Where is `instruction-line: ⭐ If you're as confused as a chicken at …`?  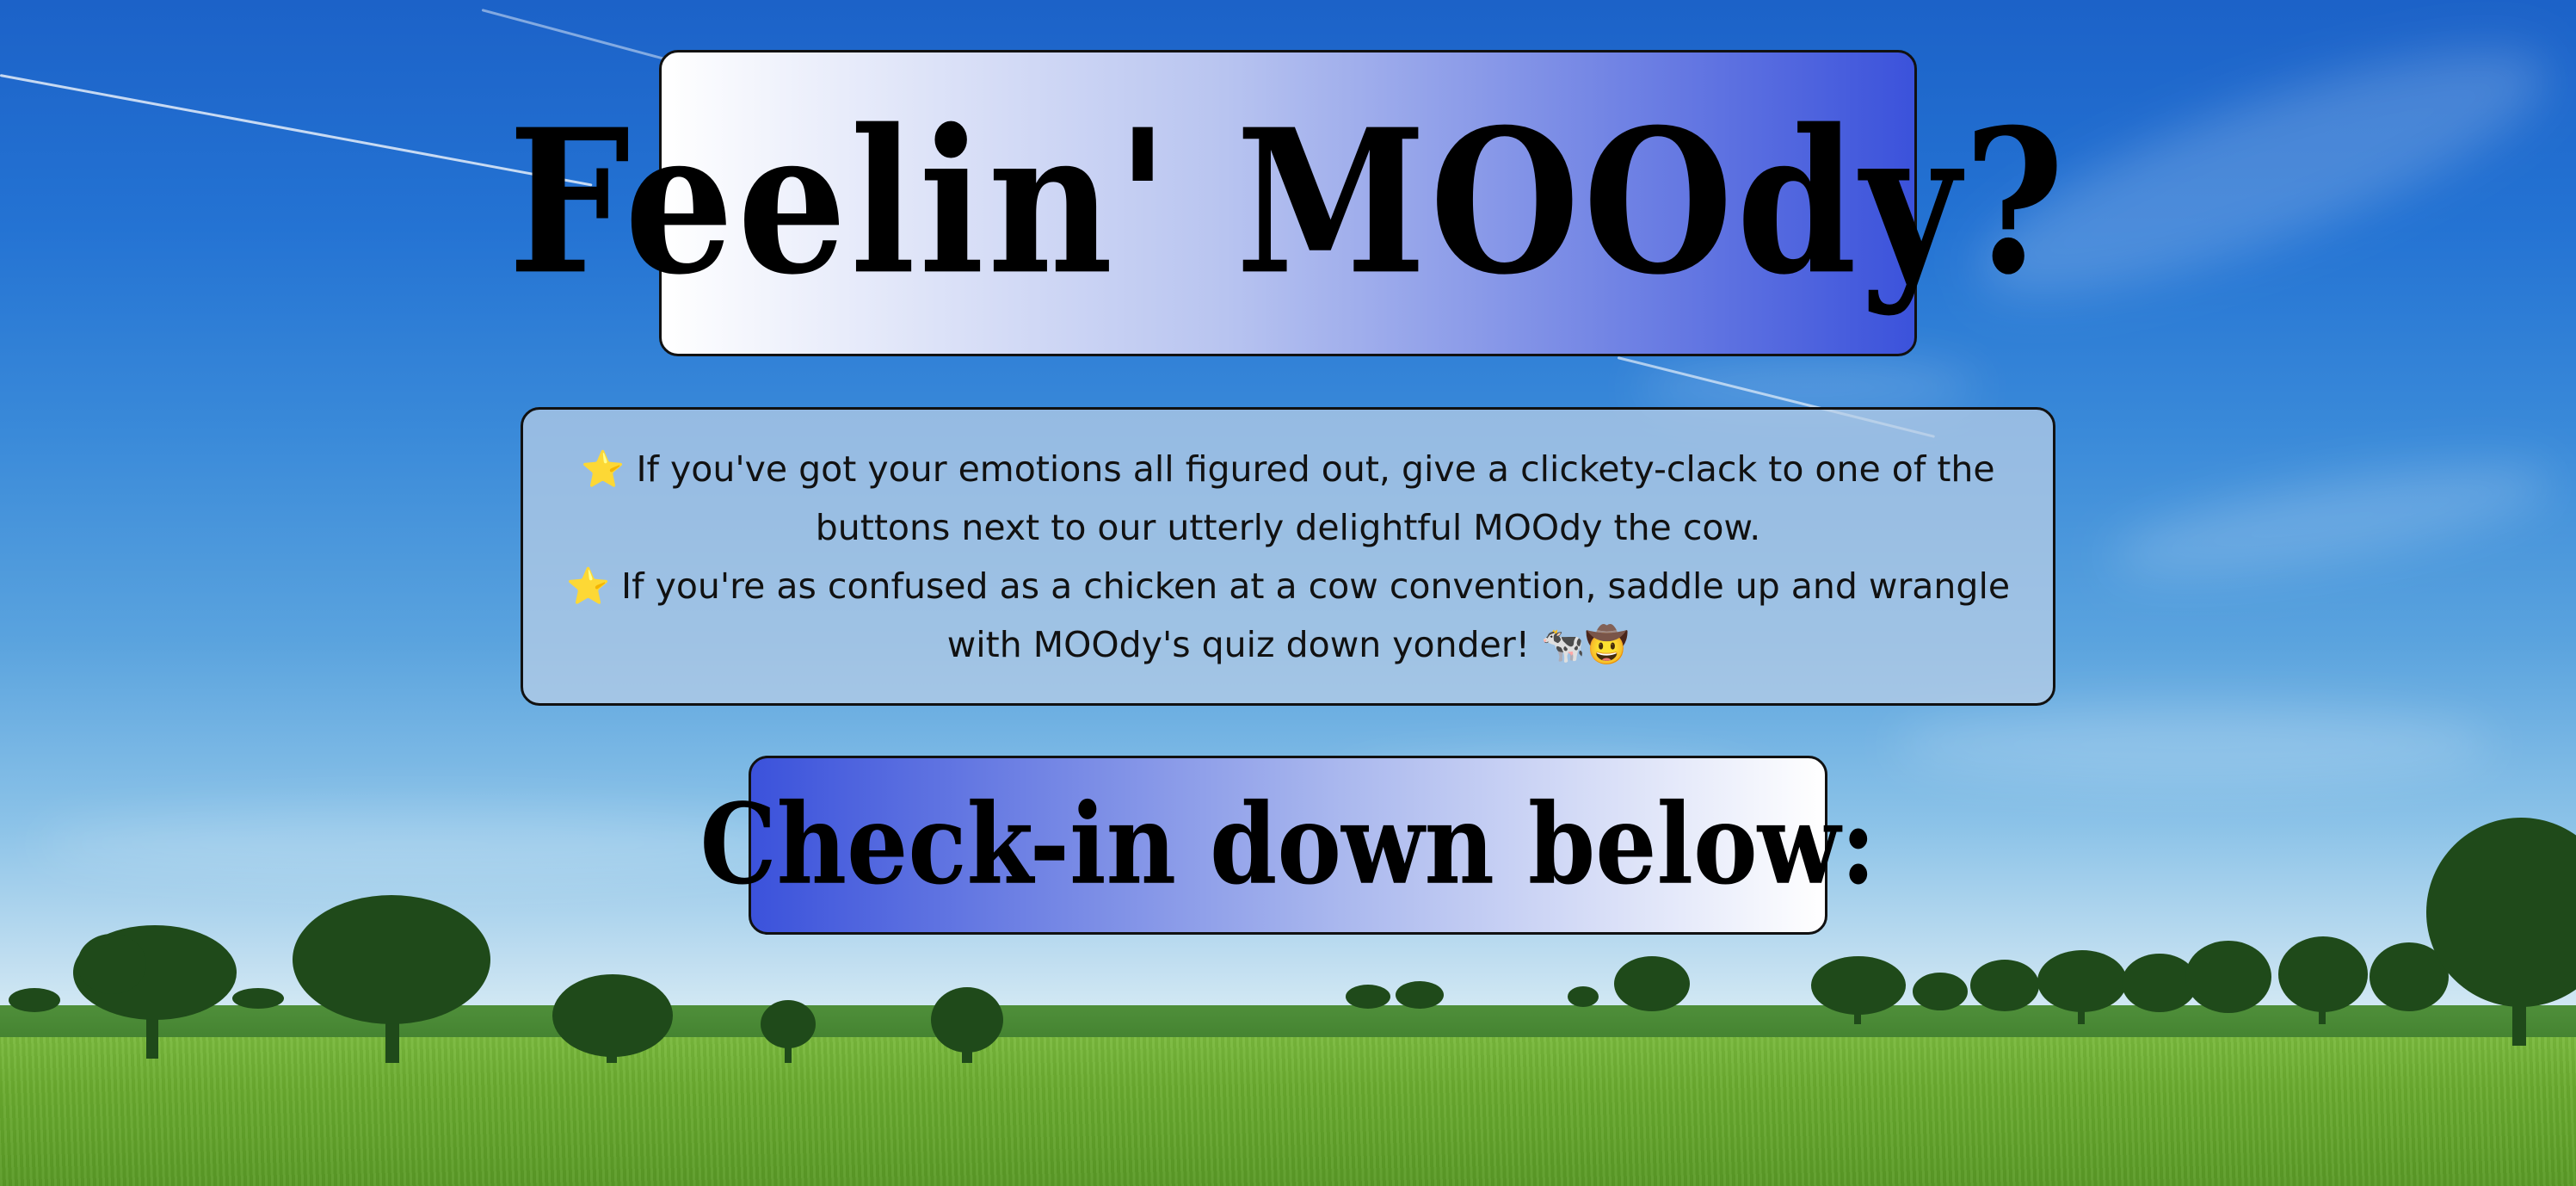 instruction-line: ⭐ If you're as confused as a chicken at … is located at coordinates (1288, 586).